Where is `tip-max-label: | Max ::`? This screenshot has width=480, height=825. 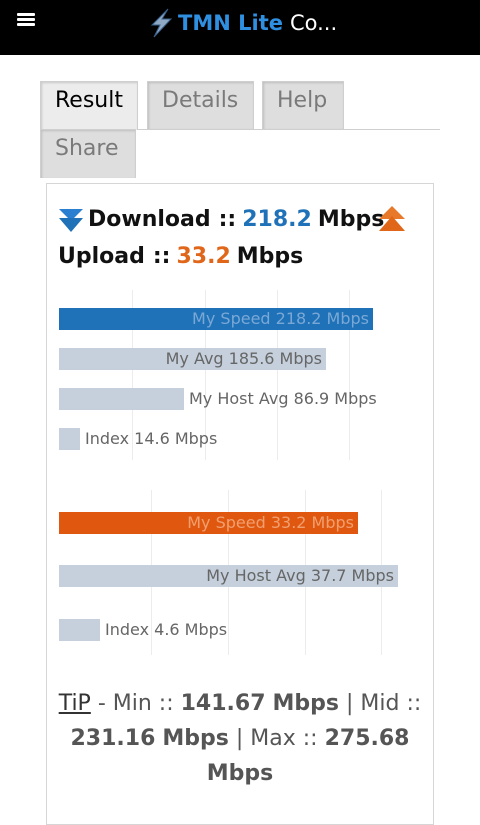 tip-max-label: | Max :: is located at coordinates (276, 738).